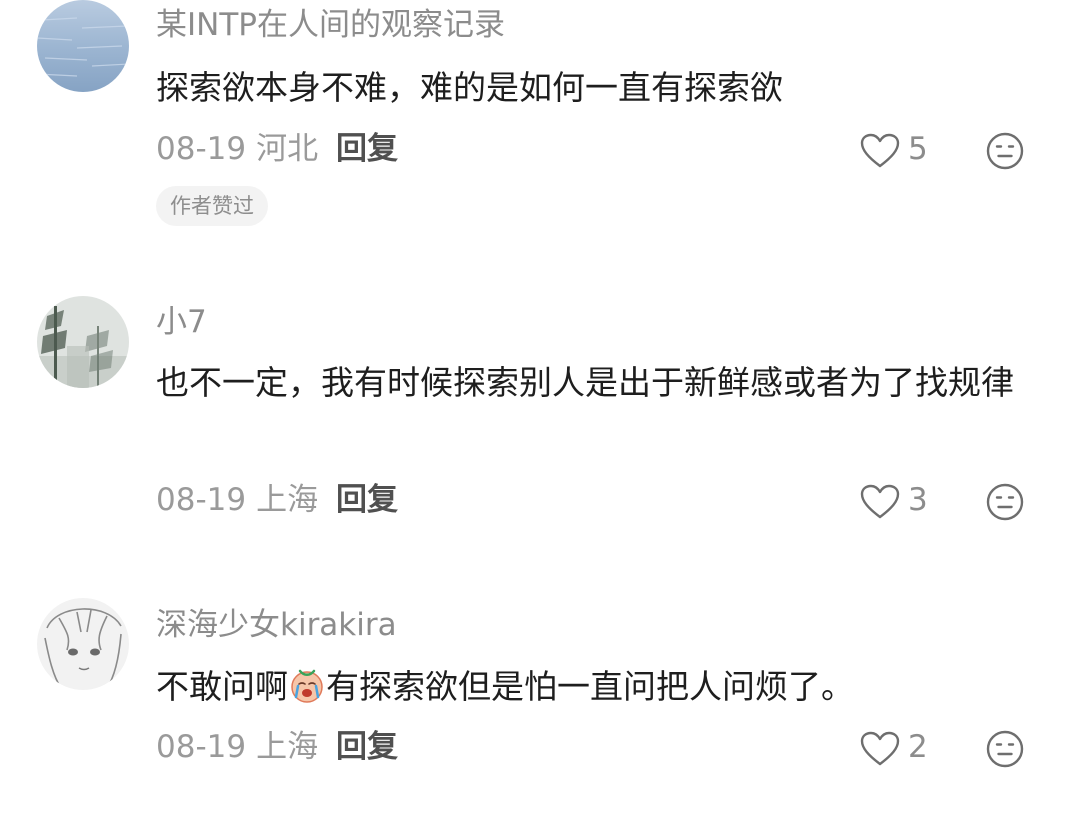 This screenshot has width=1077, height=819. Describe the element at coordinates (222, 686) in the screenshot. I see `comment-text-before: 不敢问啊` at that location.